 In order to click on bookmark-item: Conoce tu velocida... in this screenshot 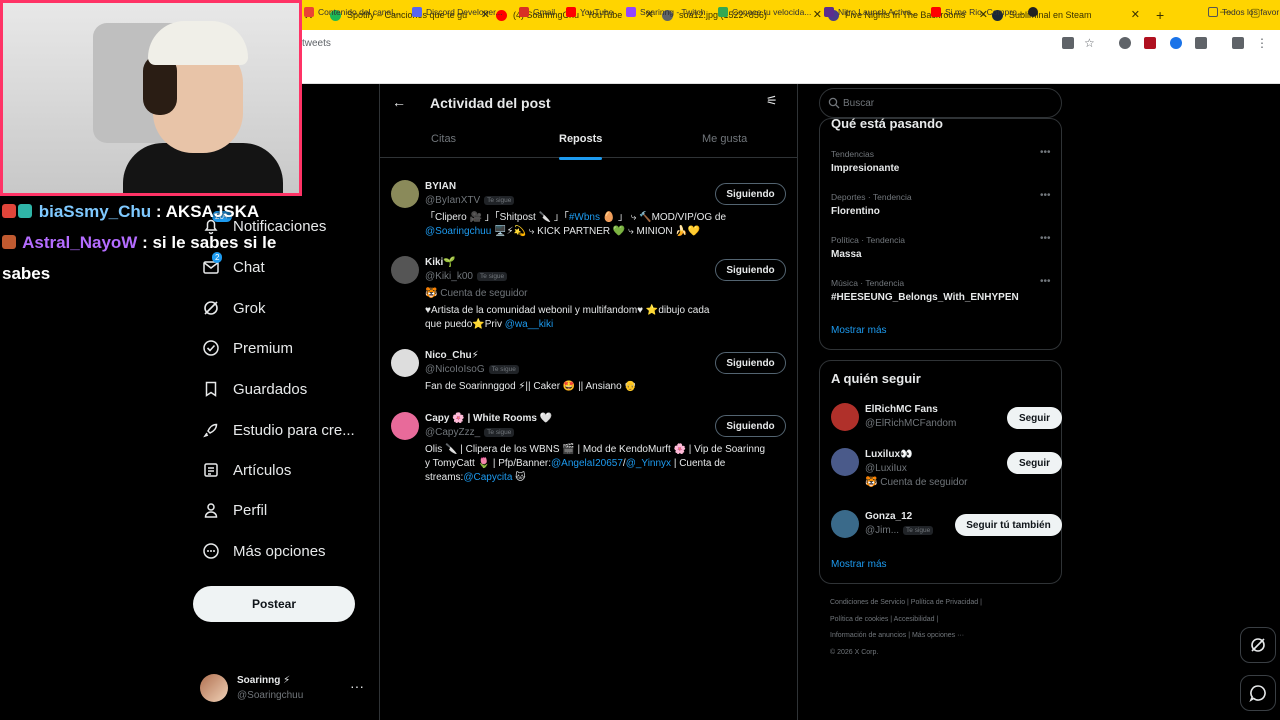, I will do `click(764, 12)`.